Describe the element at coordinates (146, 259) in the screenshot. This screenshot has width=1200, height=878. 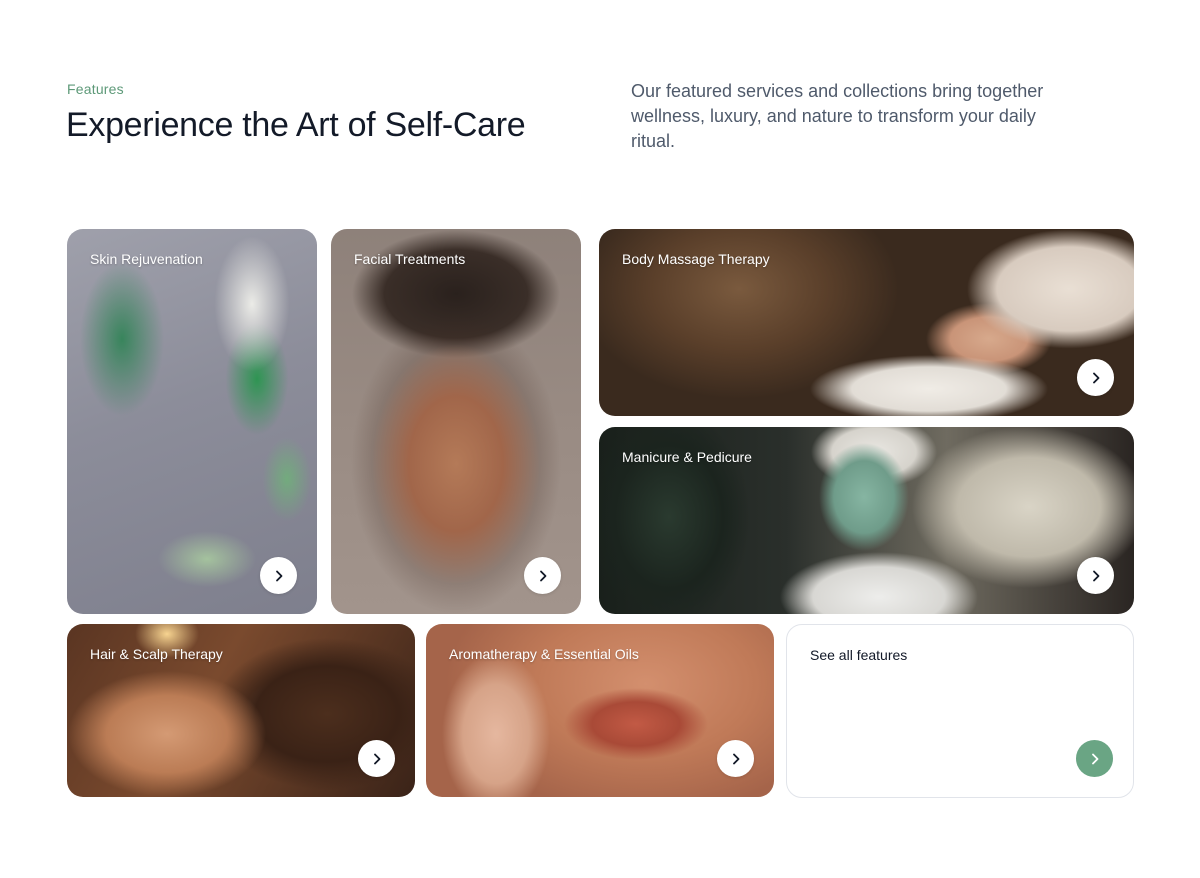
I see `card-label: Skin Rejuvenation` at that location.